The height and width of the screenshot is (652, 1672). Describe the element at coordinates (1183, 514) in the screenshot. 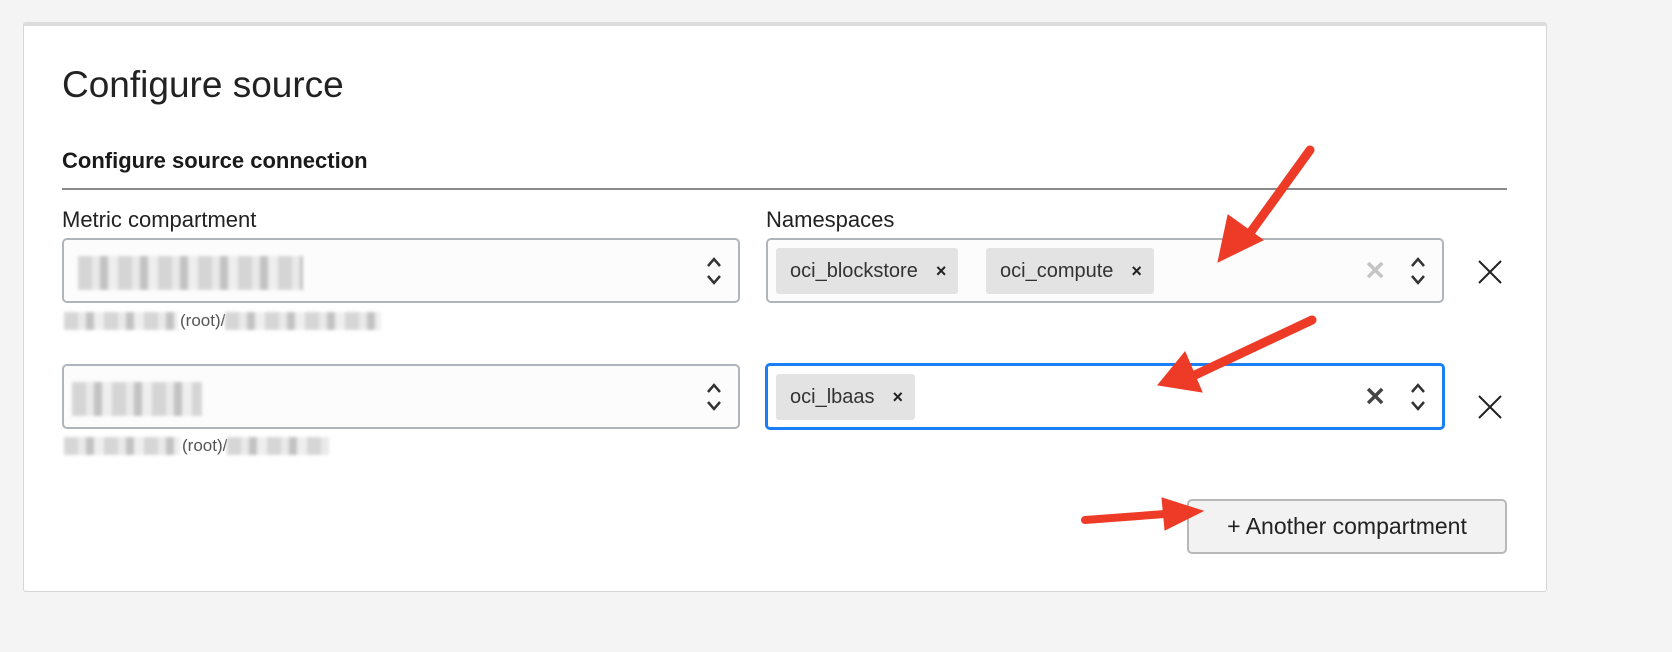

I see `arrow-head-icon` at that location.